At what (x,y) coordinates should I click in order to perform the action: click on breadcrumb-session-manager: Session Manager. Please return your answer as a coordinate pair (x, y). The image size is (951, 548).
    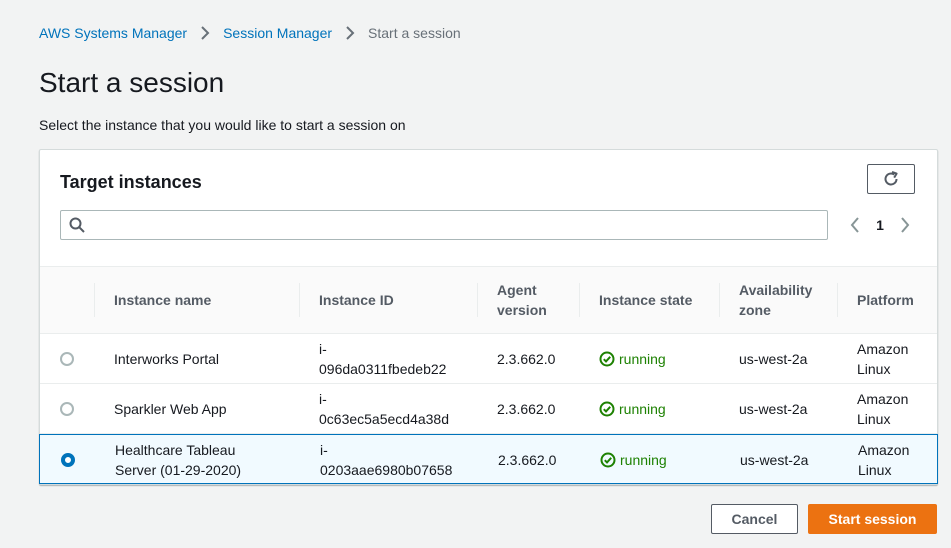
    Looking at the image, I should click on (277, 33).